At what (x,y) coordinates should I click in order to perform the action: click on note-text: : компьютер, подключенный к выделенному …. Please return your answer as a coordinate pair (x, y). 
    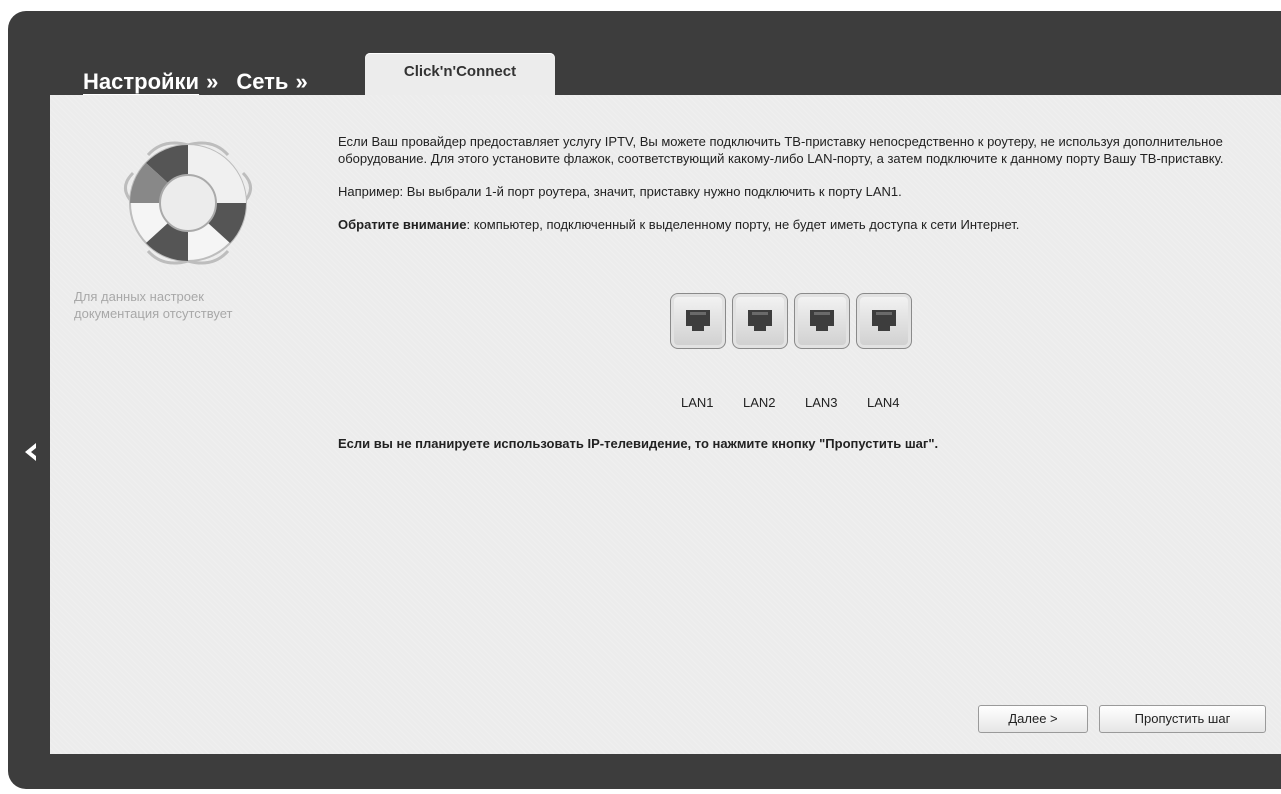
    Looking at the image, I should click on (743, 224).